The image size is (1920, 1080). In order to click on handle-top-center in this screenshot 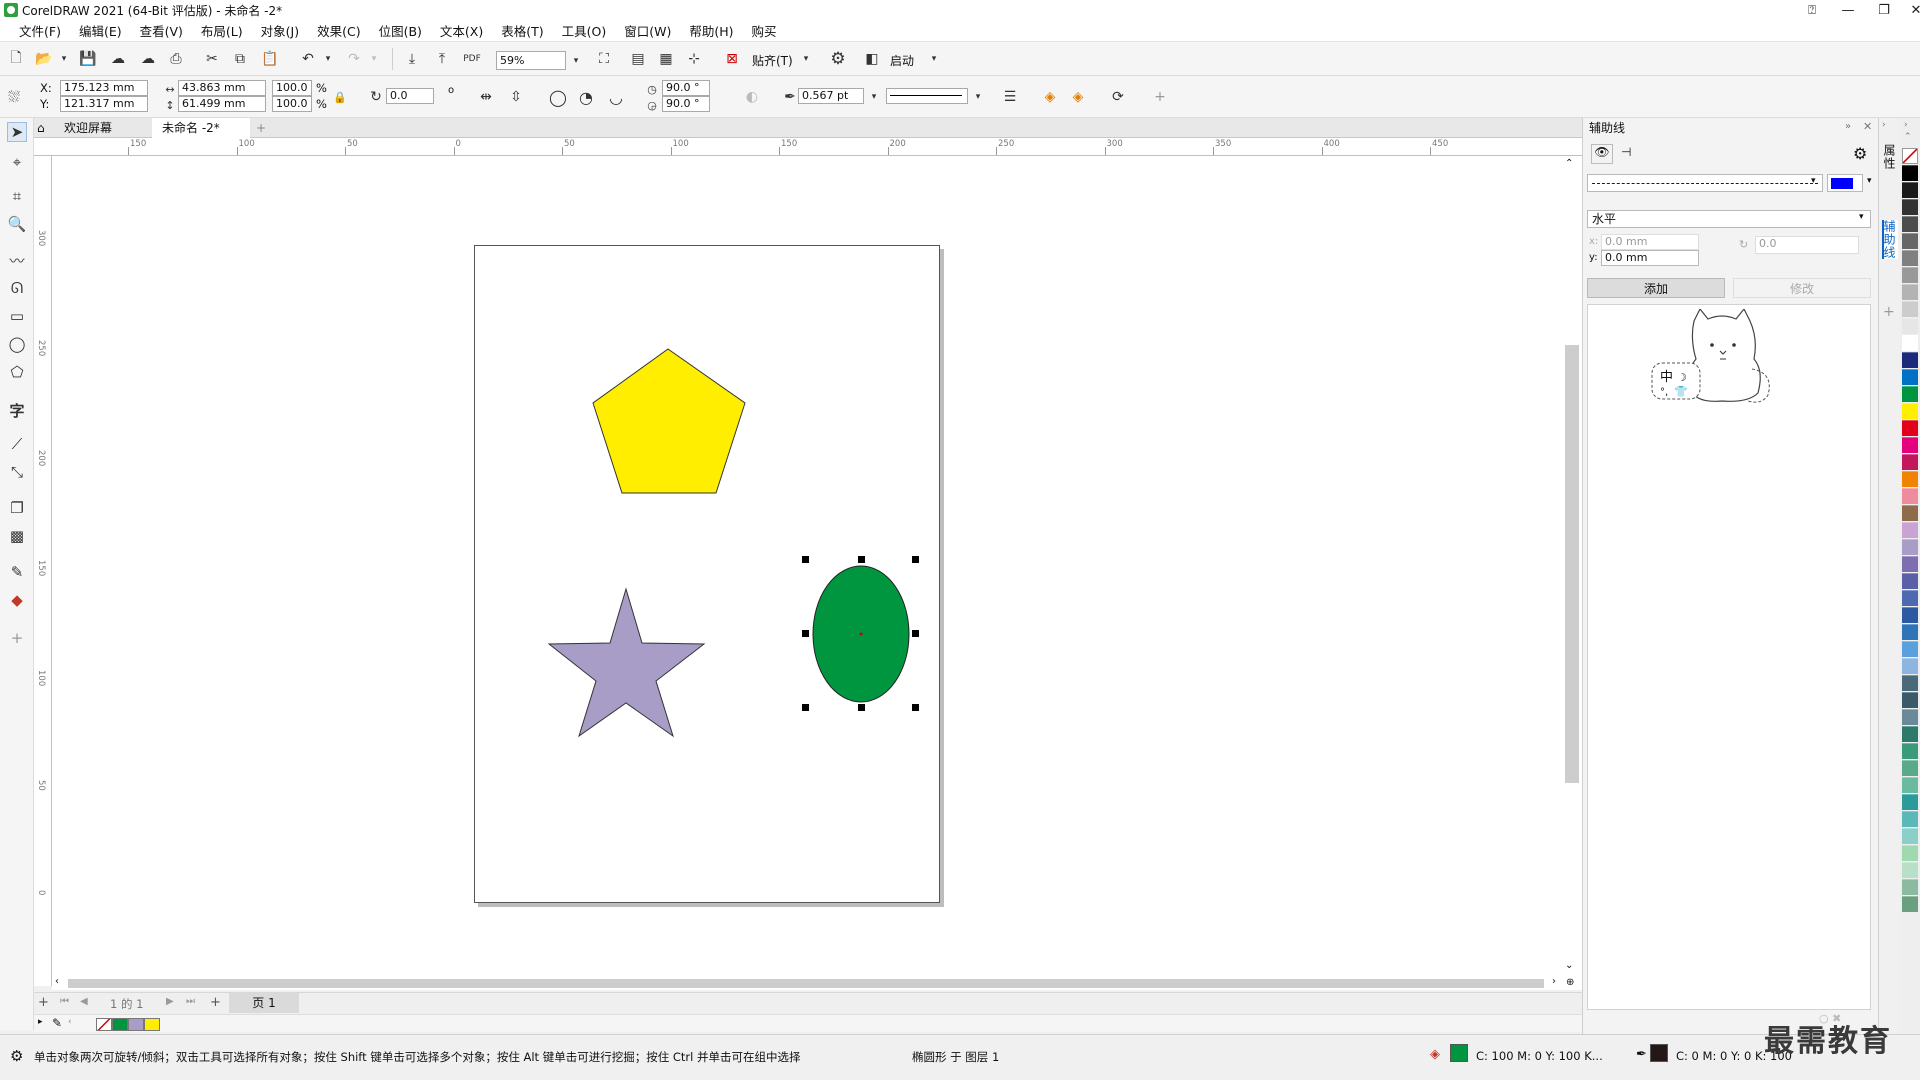, I will do `click(861, 559)`.